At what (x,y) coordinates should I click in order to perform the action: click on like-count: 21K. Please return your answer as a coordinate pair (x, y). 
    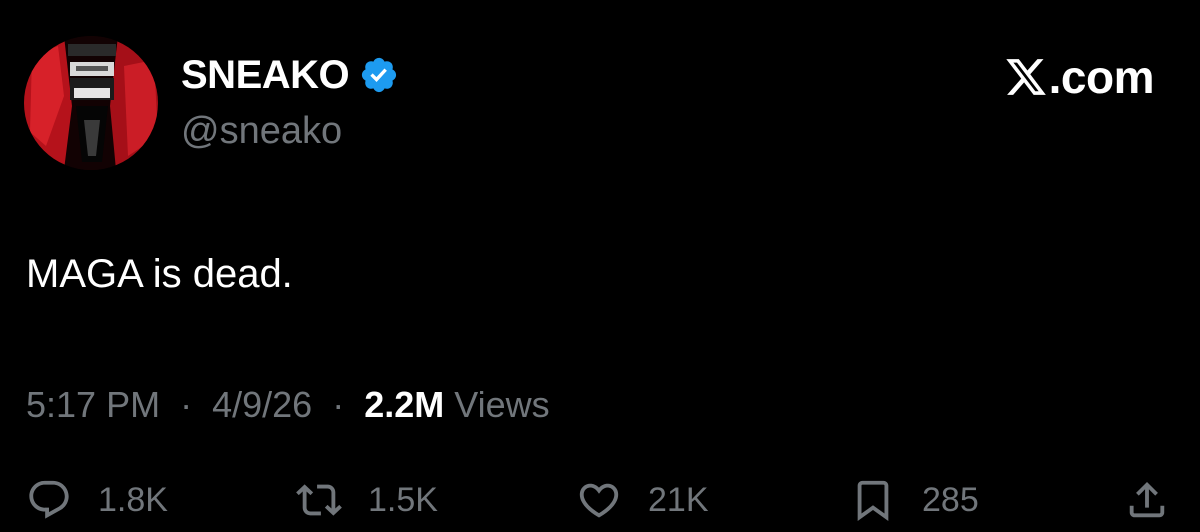
    Looking at the image, I should click on (678, 500).